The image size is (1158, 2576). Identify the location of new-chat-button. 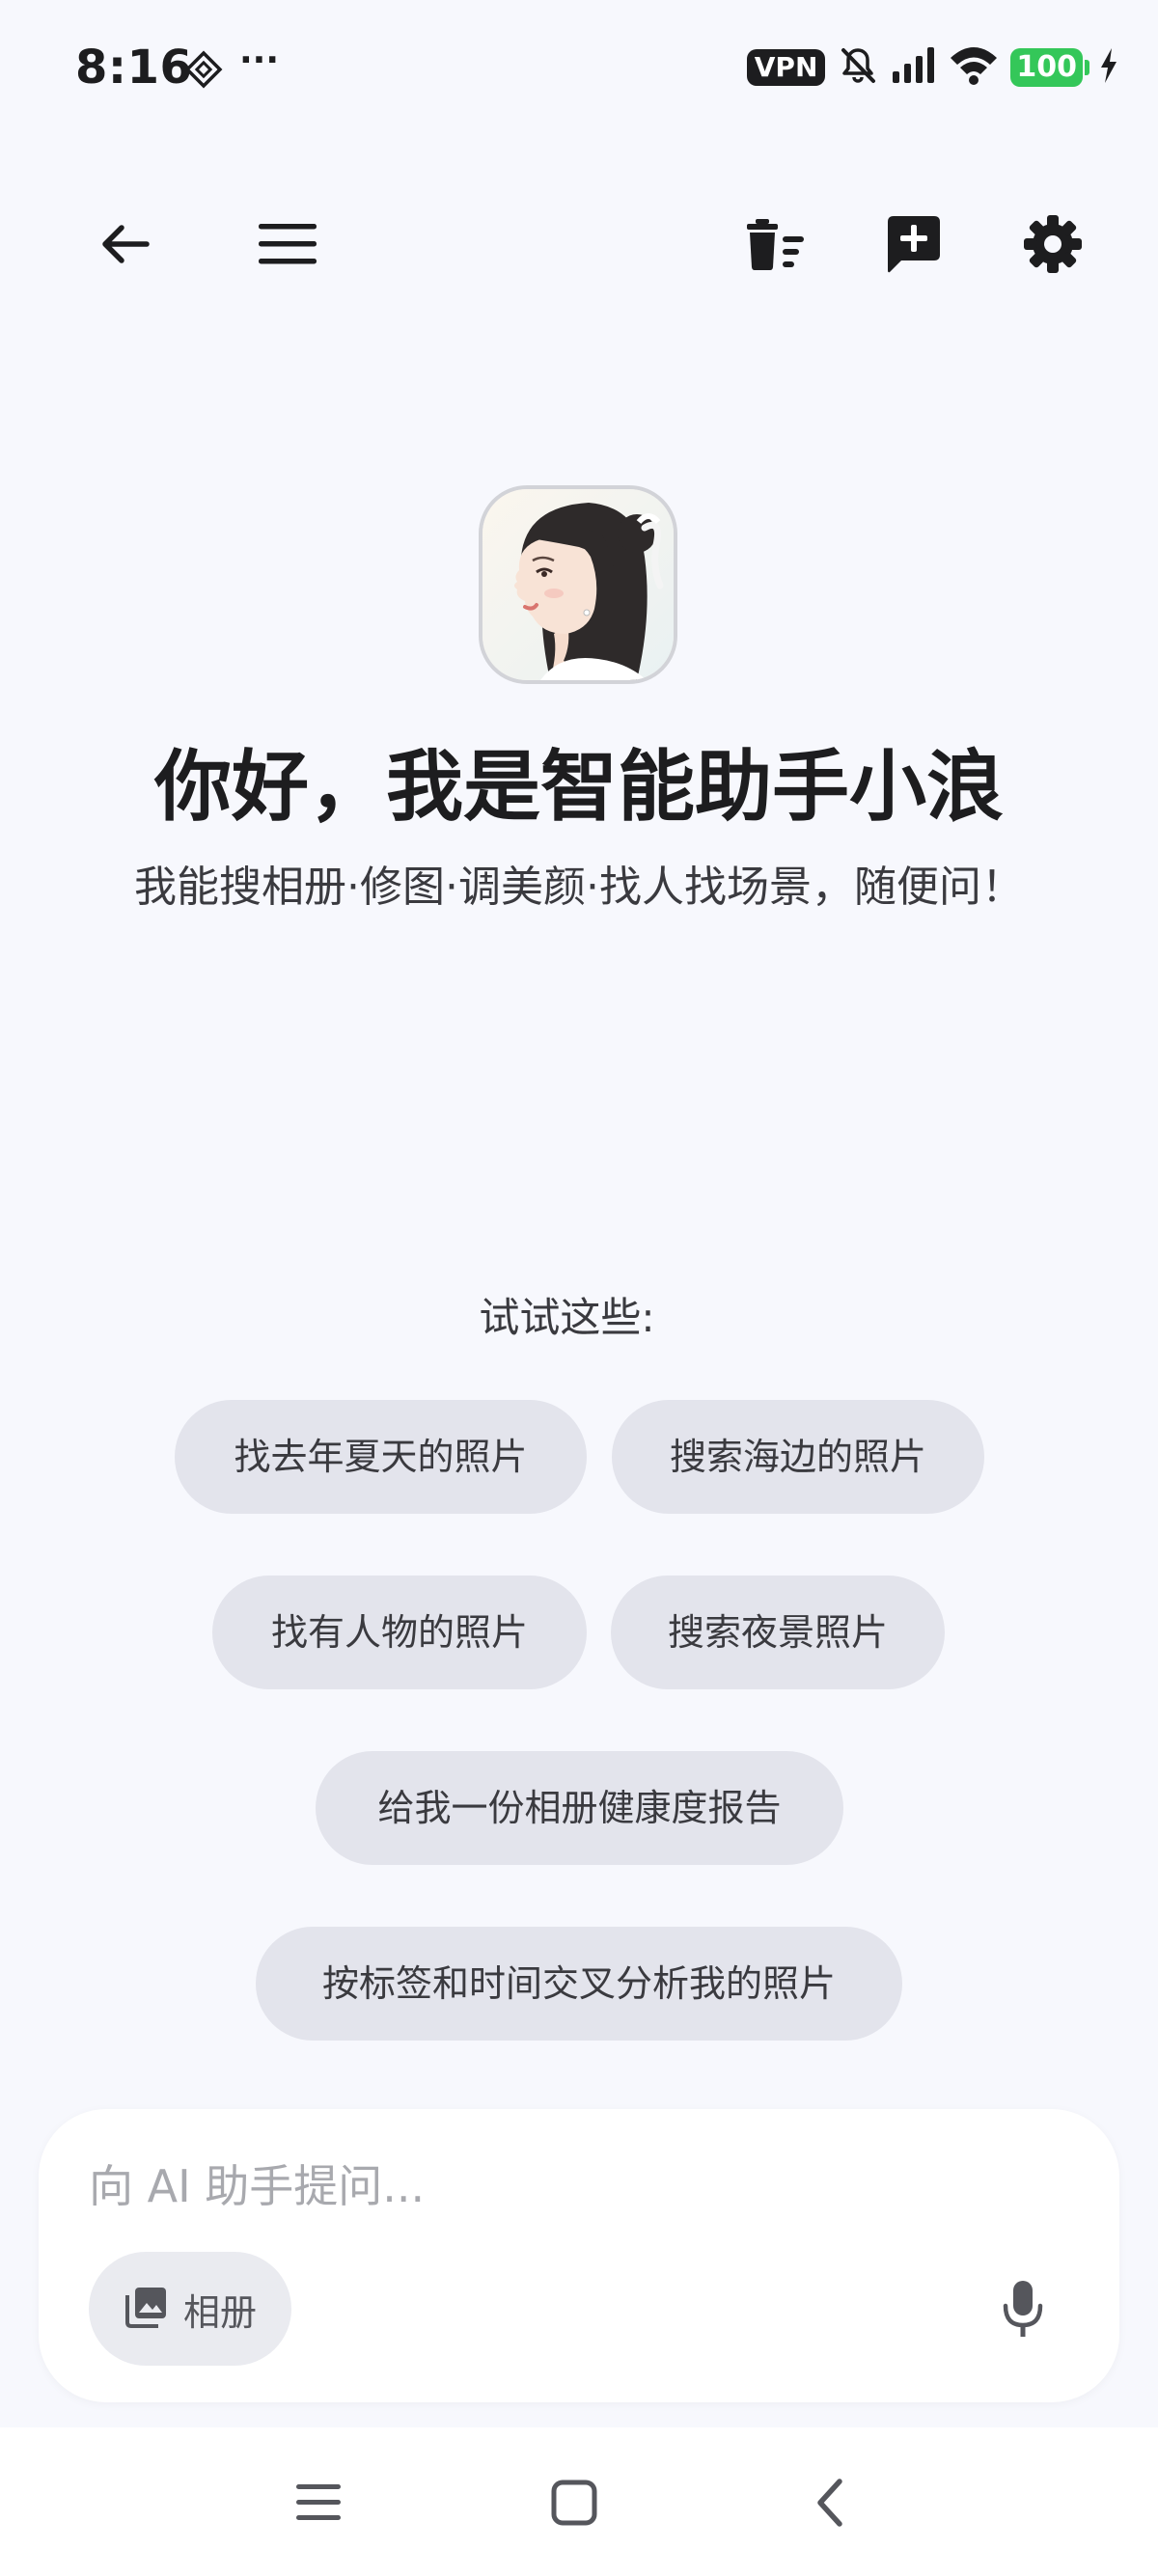
(913, 246).